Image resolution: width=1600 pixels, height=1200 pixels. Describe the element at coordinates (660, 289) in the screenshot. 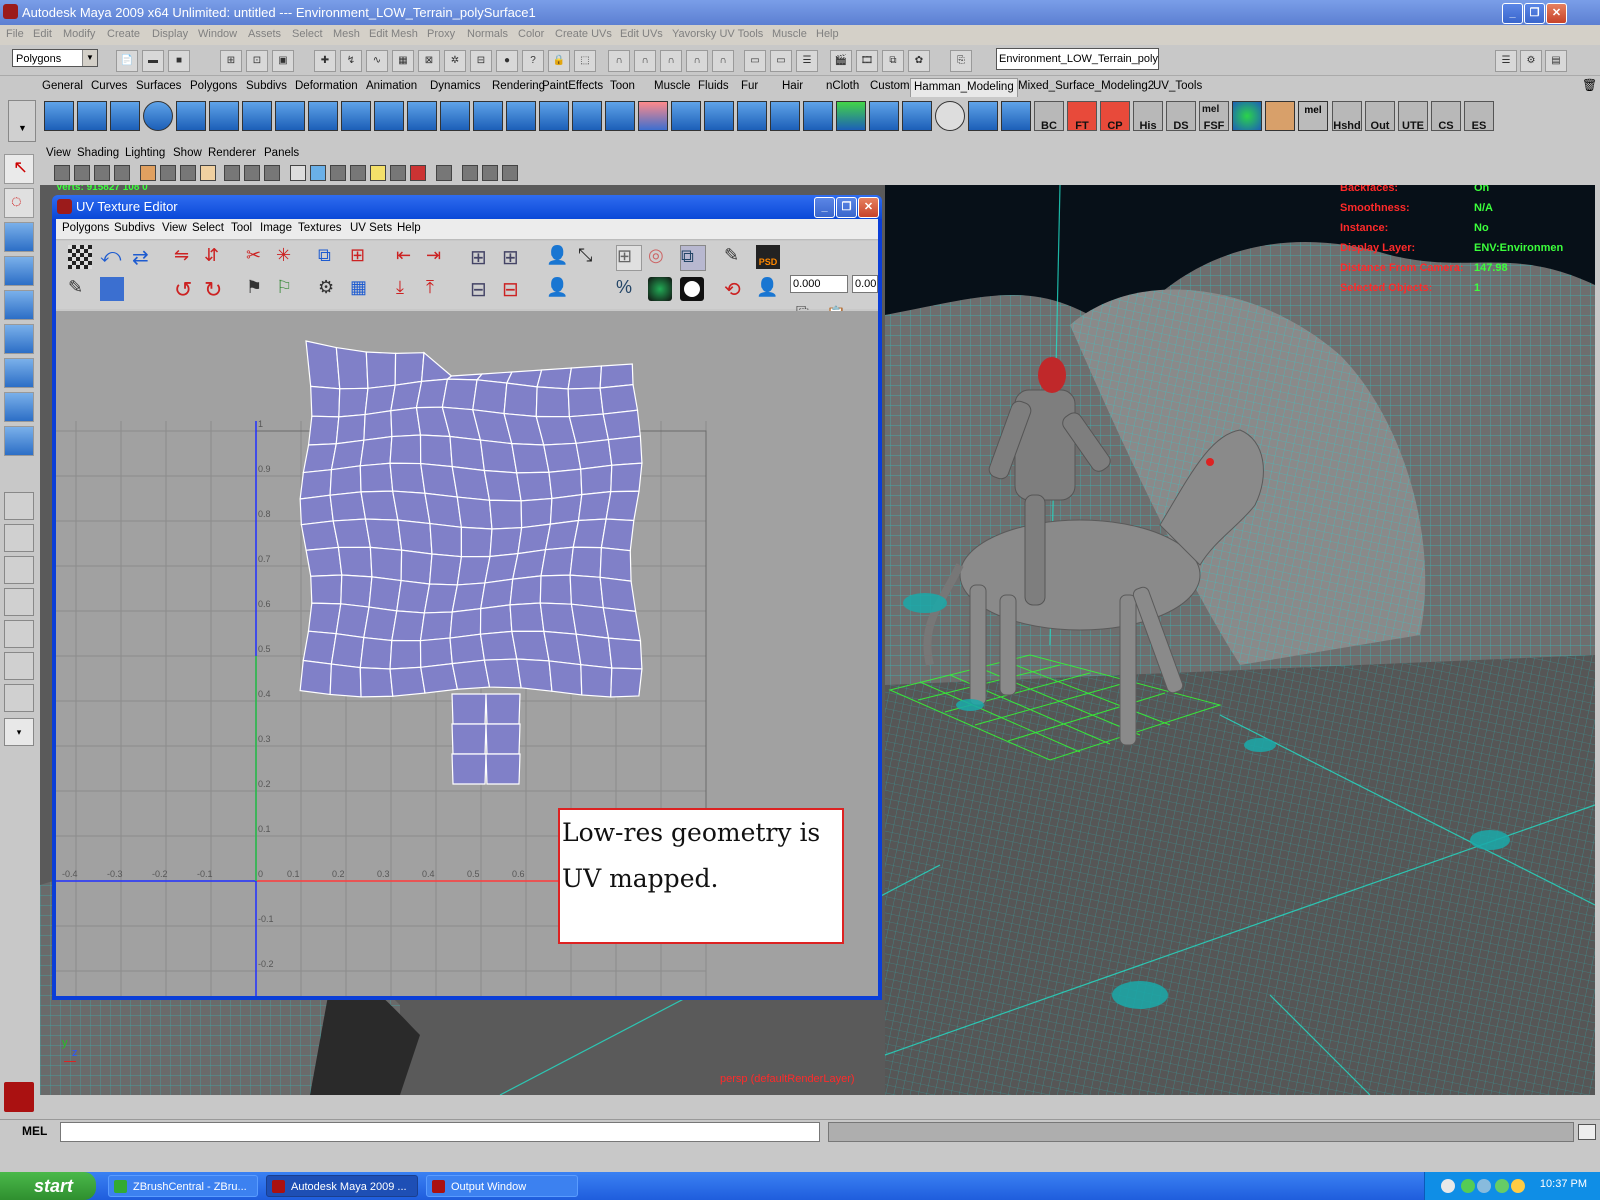

I see `color-channels-icon` at that location.